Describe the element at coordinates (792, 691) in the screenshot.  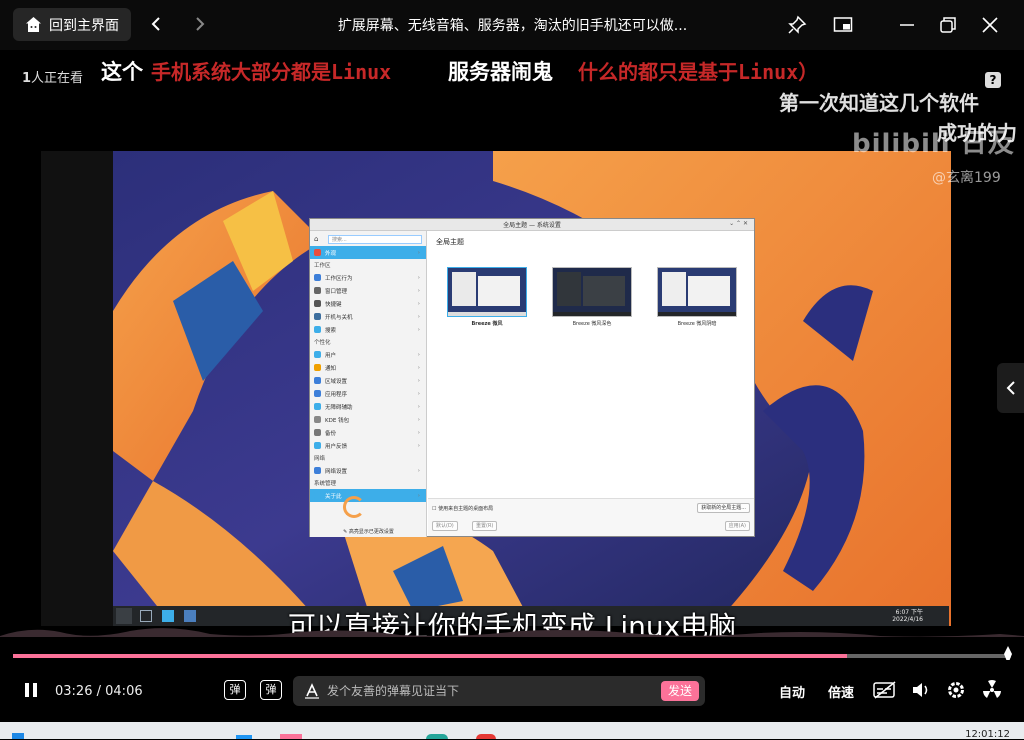
I see `quality-button: 自动` at that location.